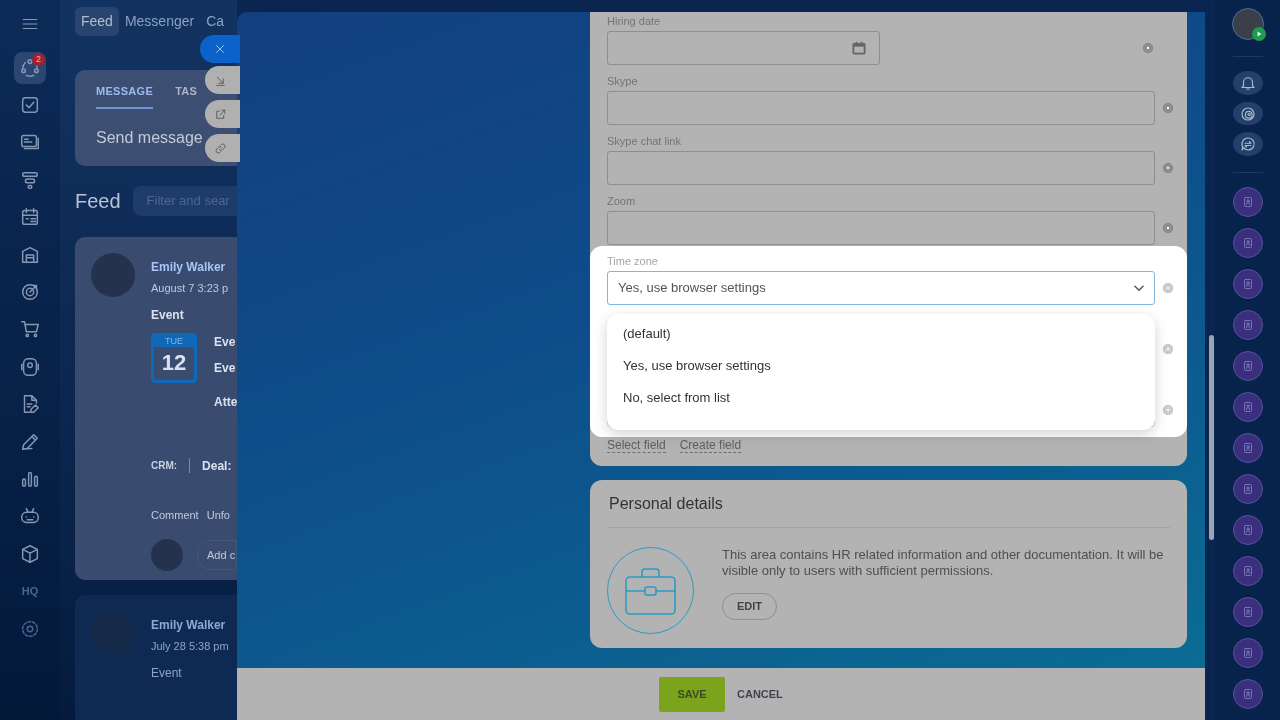 The height and width of the screenshot is (720, 1280). What do you see at coordinates (215, 21) in the screenshot?
I see `nav-tab: Ca` at bounding box center [215, 21].